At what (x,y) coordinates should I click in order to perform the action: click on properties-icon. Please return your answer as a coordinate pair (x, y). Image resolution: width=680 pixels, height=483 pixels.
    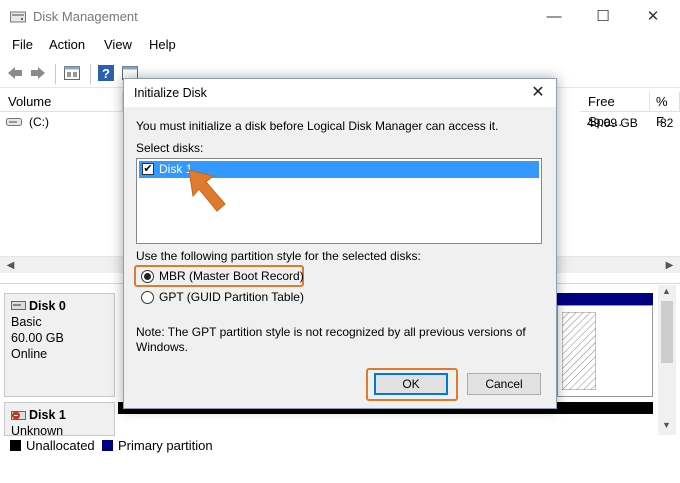
    Looking at the image, I should click on (72, 73).